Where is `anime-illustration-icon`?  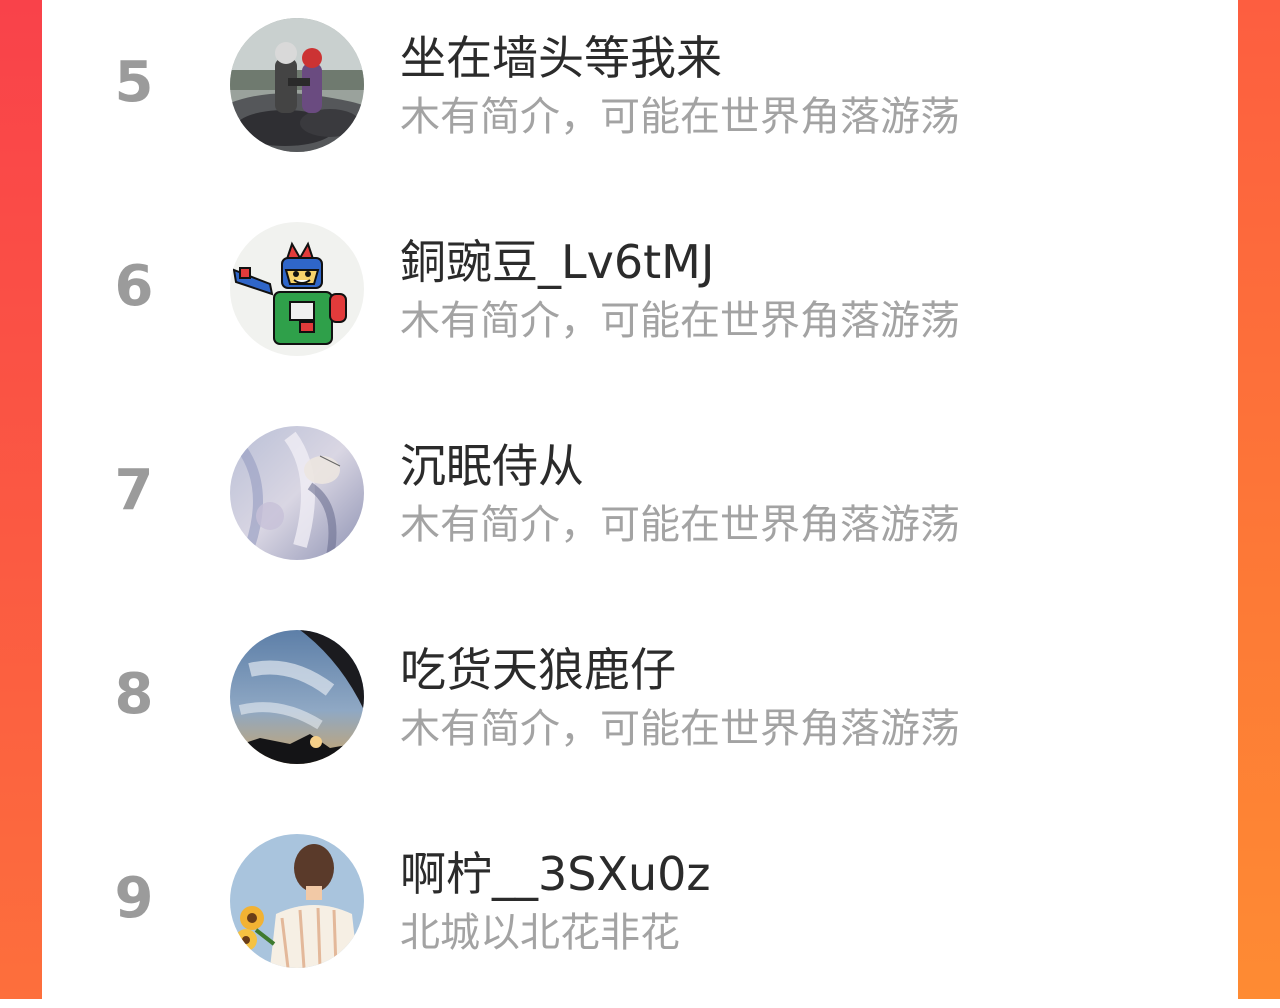
anime-illustration-icon is located at coordinates (297, 493).